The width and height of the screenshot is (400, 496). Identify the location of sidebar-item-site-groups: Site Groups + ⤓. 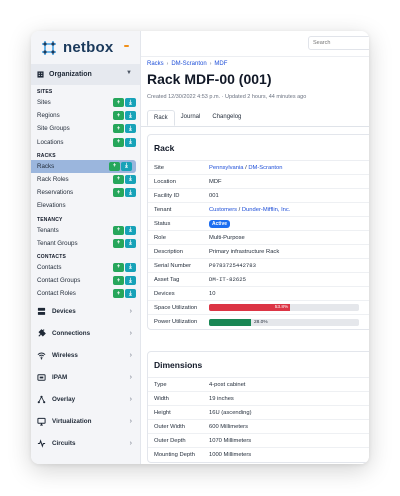
(85, 128).